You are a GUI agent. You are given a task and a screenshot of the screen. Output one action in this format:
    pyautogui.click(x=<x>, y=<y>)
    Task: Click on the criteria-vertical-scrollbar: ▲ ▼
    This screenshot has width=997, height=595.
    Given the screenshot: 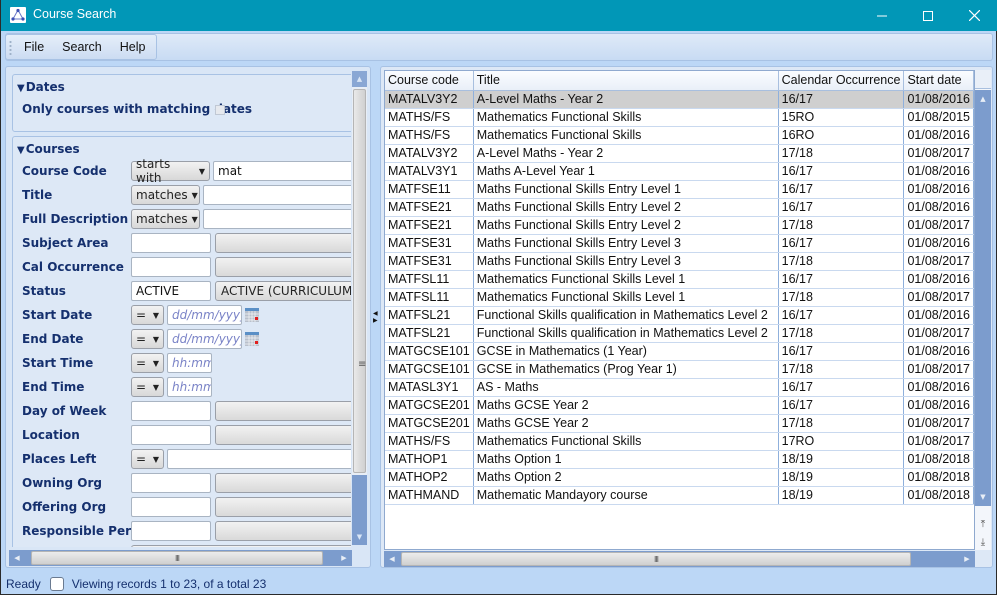 What is the action you would take?
    pyautogui.click(x=359, y=308)
    